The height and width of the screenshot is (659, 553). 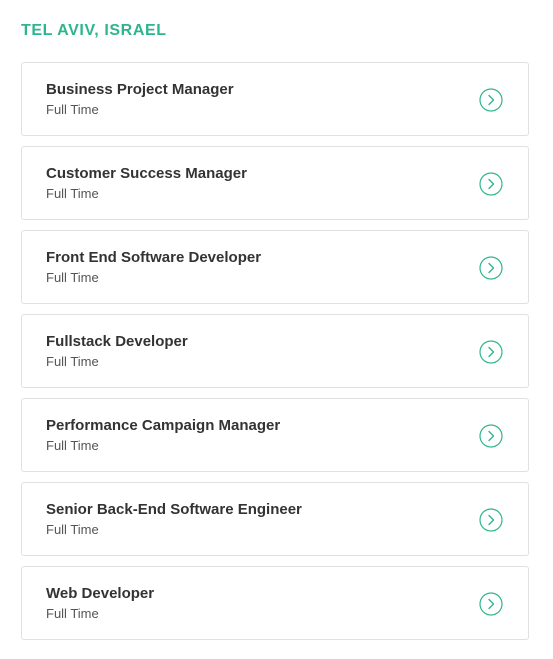 What do you see at coordinates (140, 89) in the screenshot?
I see `job-title: Business Project Manager` at bounding box center [140, 89].